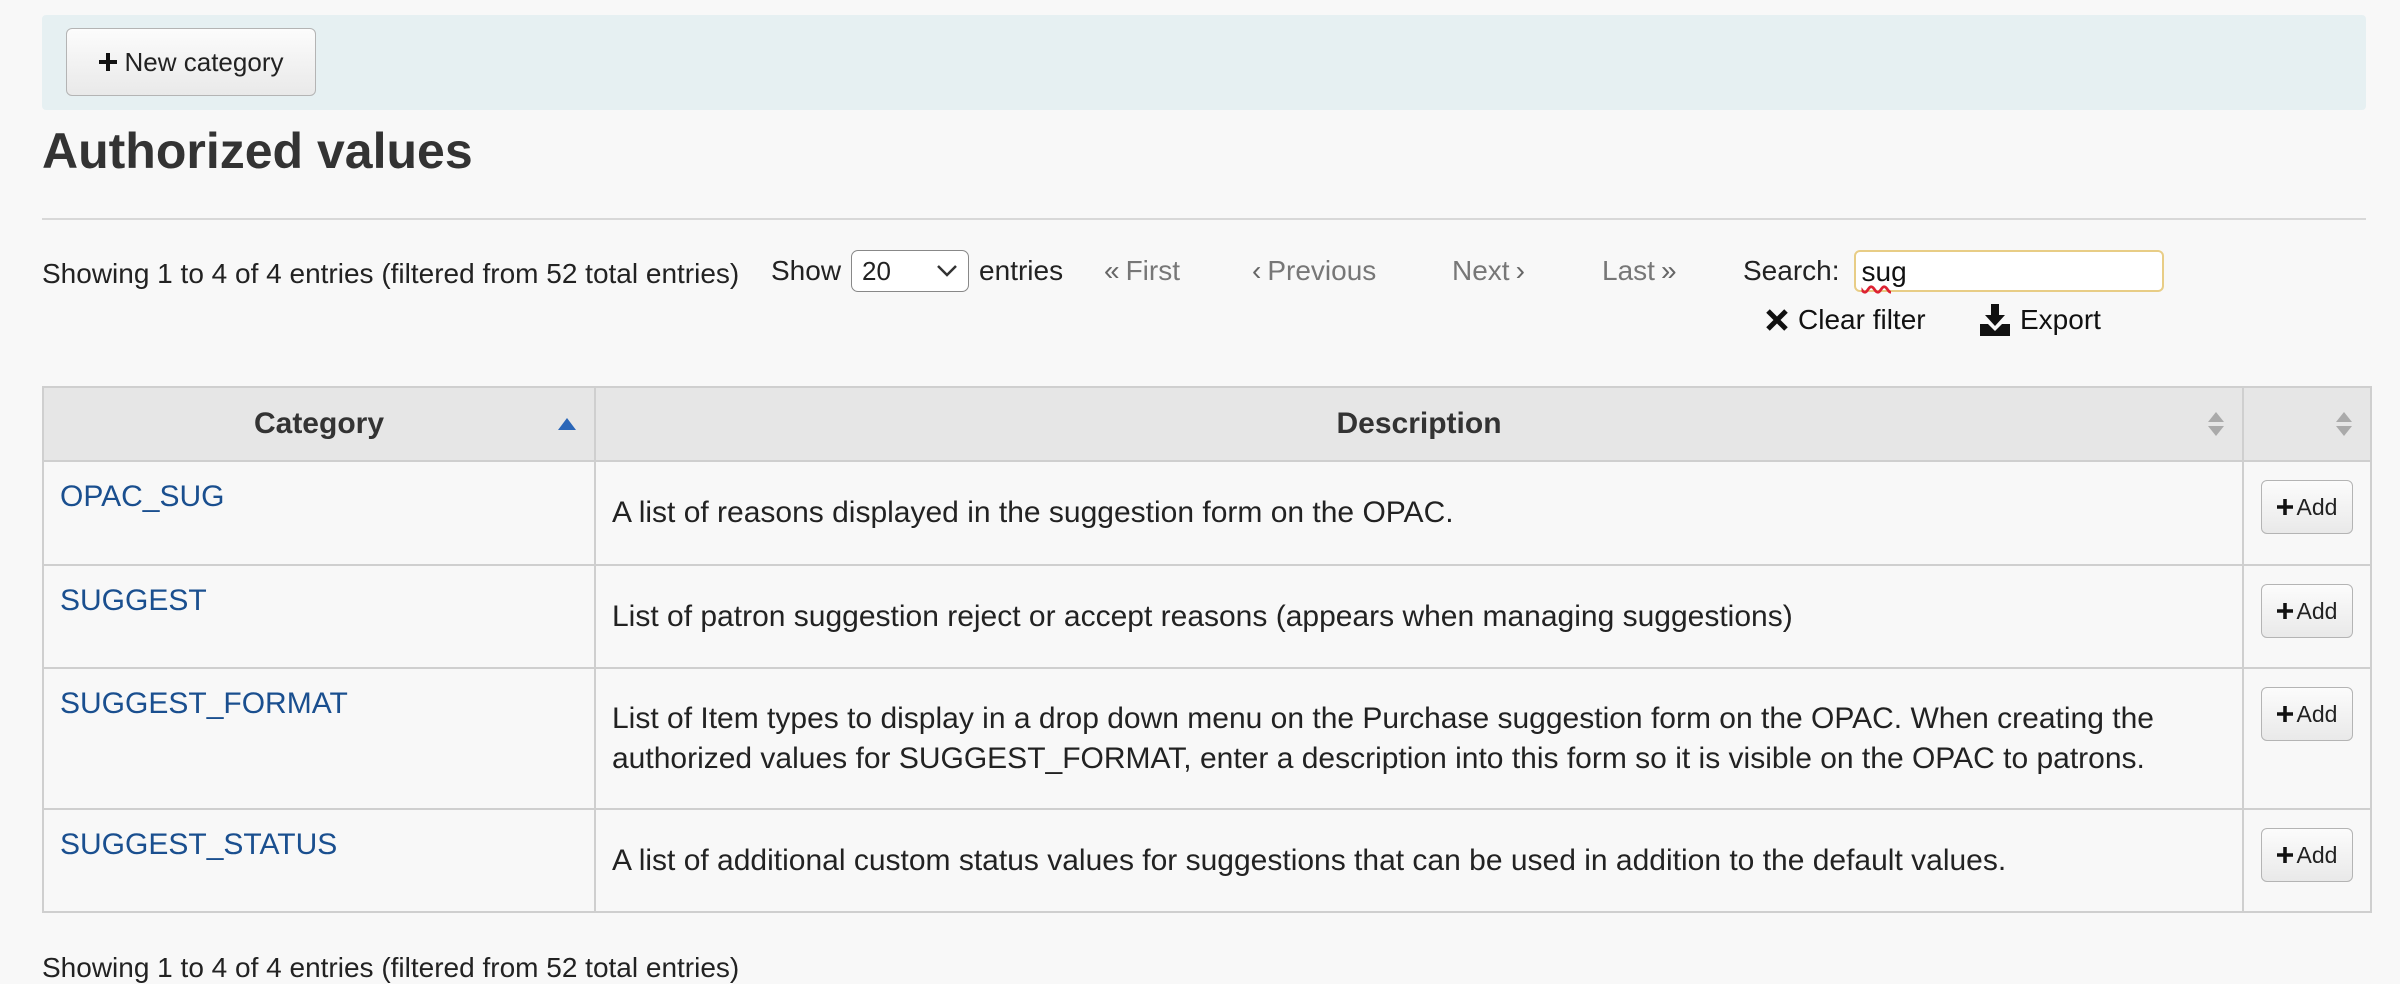 This screenshot has width=2400, height=984. What do you see at coordinates (204, 703) in the screenshot?
I see `category-link: SUGGEST_FORMAT` at bounding box center [204, 703].